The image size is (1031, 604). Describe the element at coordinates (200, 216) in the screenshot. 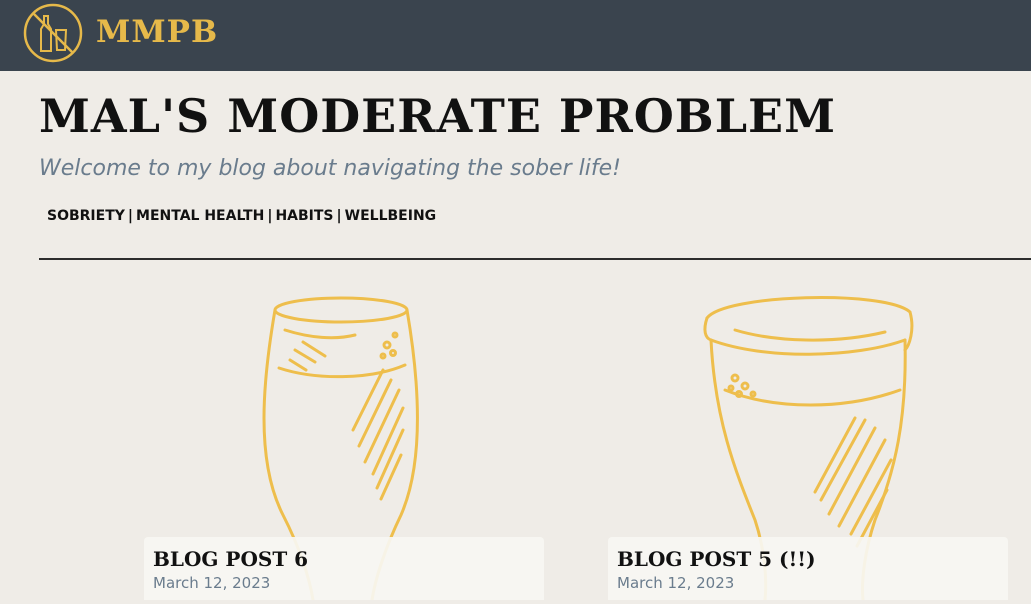

I see `topic-link-mental-health: MENTAL HEALTH` at that location.